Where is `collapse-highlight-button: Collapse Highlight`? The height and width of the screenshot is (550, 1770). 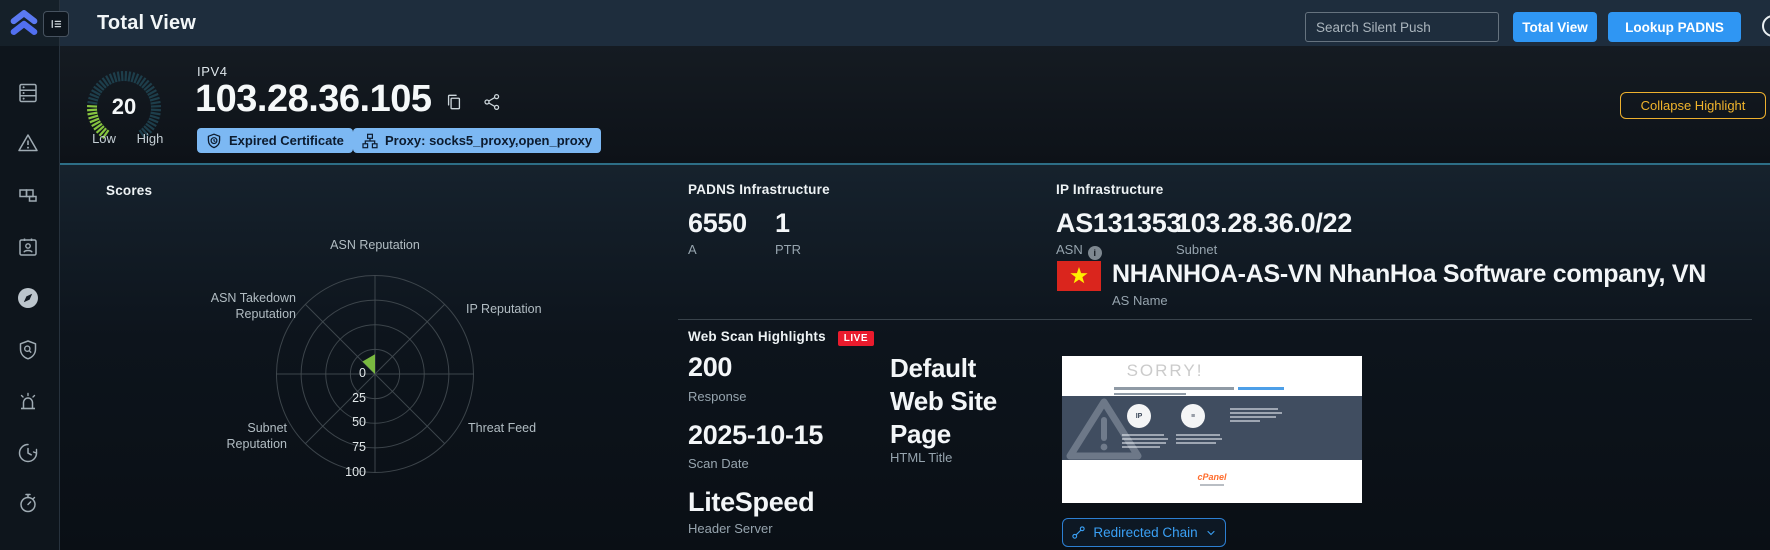 collapse-highlight-button: Collapse Highlight is located at coordinates (1693, 105).